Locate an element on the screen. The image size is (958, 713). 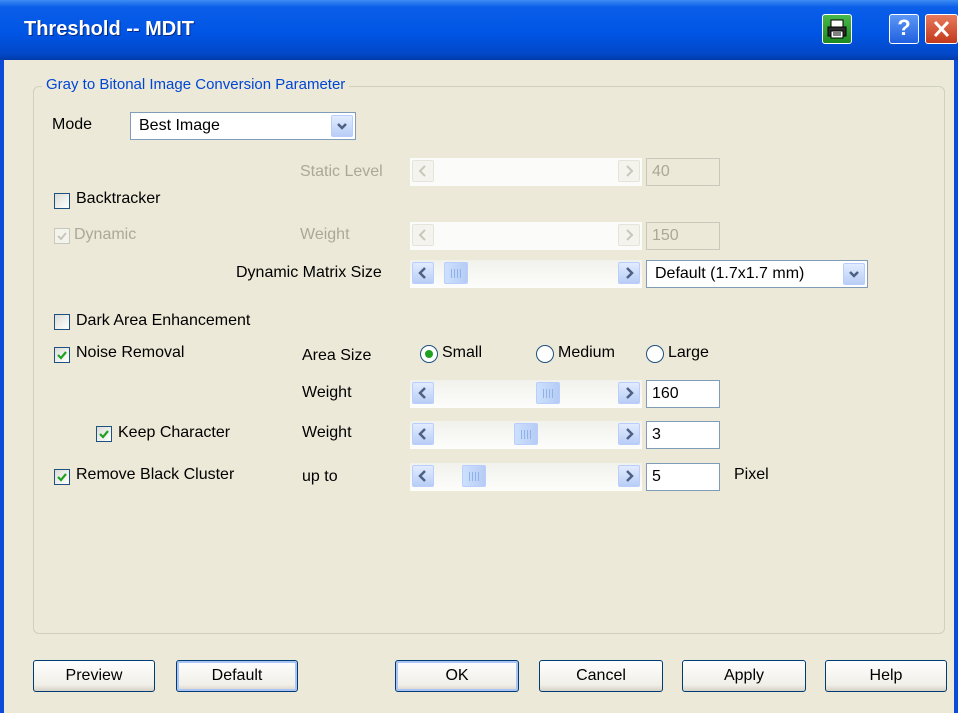
dynamic-weight-label: Weight is located at coordinates (325, 234).